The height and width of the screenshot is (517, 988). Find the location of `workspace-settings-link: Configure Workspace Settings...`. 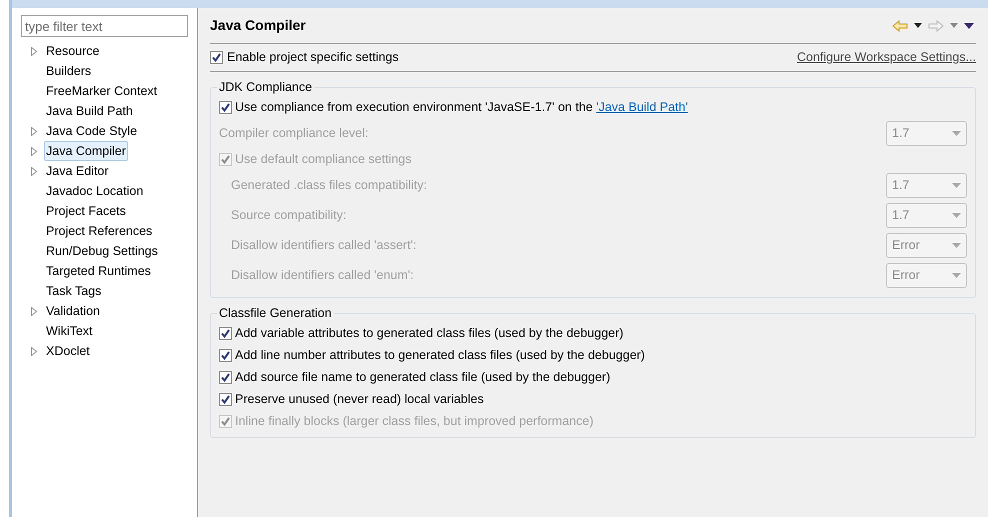

workspace-settings-link: Configure Workspace Settings... is located at coordinates (886, 57).